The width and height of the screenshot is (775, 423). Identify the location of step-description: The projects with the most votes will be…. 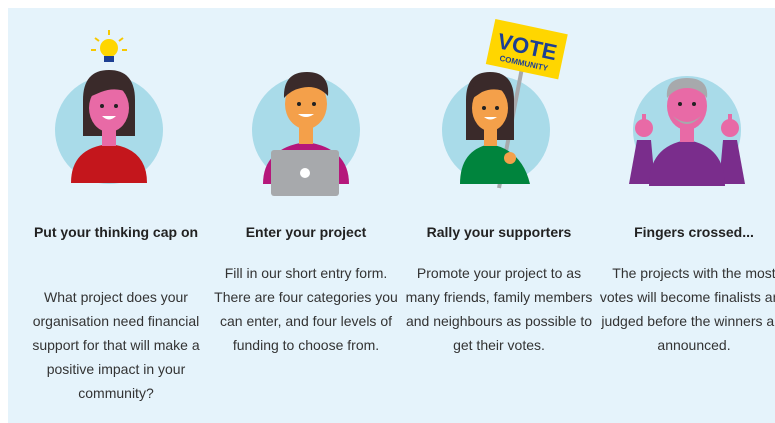
(687, 309).